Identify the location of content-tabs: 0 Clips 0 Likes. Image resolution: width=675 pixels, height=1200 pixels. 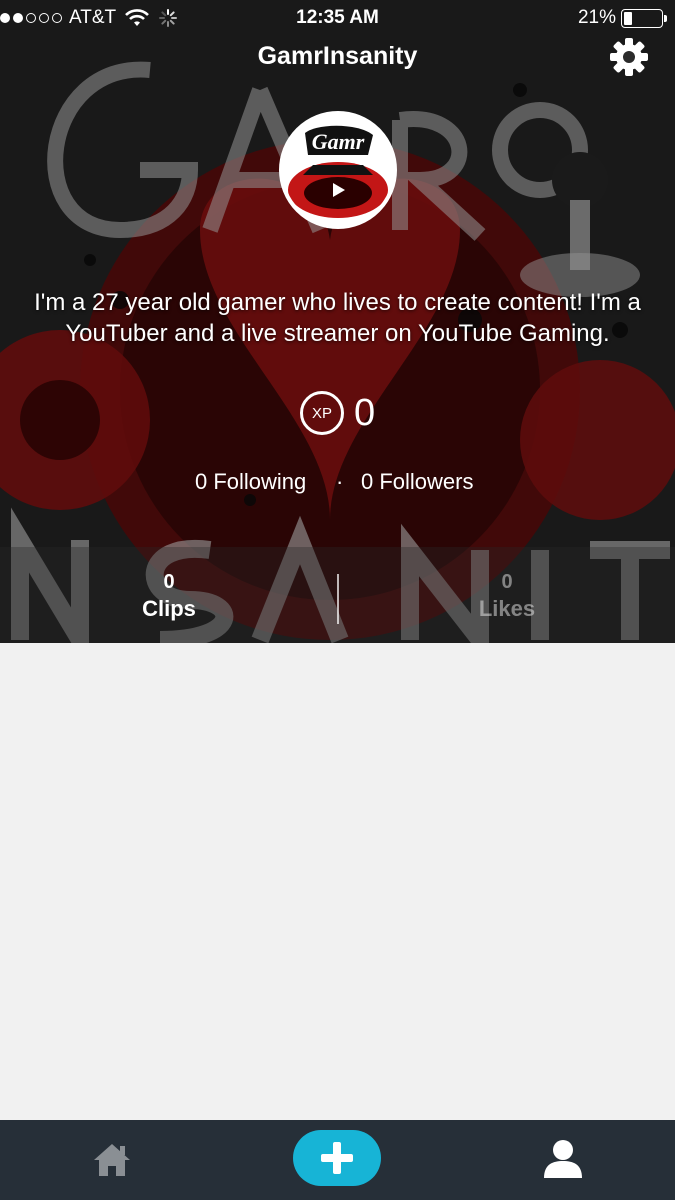
(337, 595).